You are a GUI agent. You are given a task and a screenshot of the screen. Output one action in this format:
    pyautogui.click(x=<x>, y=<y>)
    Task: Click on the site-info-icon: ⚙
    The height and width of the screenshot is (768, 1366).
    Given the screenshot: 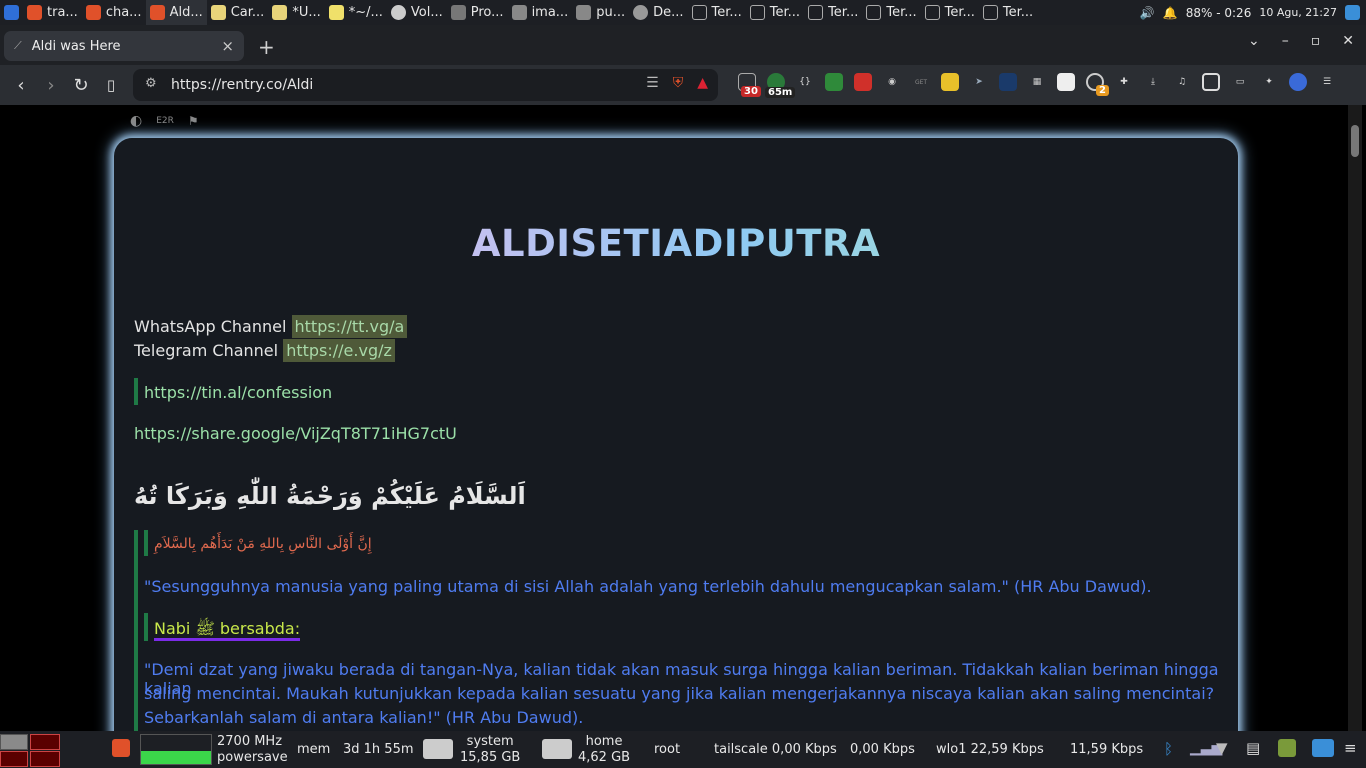 What is the action you would take?
    pyautogui.click(x=151, y=83)
    